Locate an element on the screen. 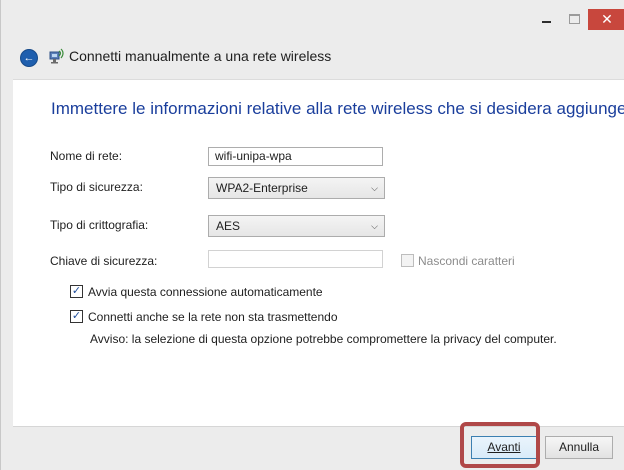 The image size is (624, 470). hide-characters-checkbox is located at coordinates (407, 260).